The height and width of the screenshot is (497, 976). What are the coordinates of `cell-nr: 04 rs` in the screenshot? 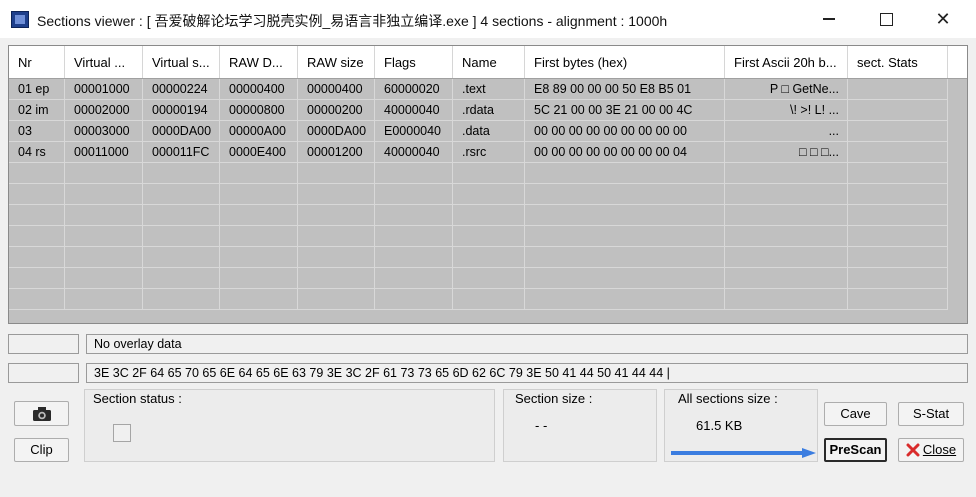 It's located at (37, 152).